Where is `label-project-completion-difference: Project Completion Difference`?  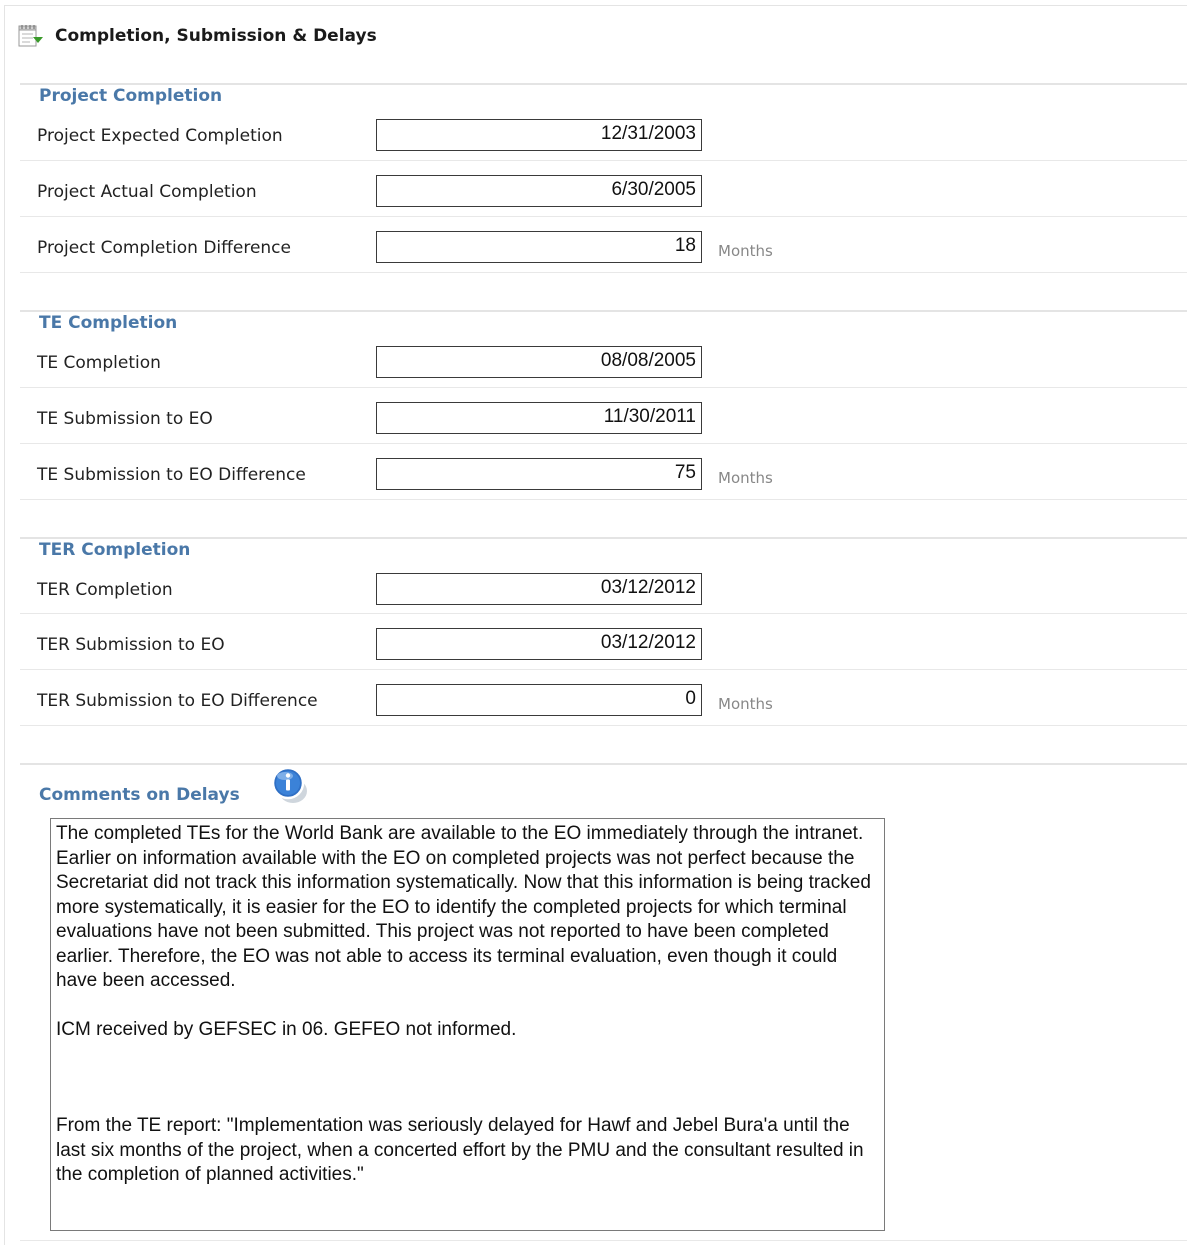 label-project-completion-difference: Project Completion Difference is located at coordinates (164, 248).